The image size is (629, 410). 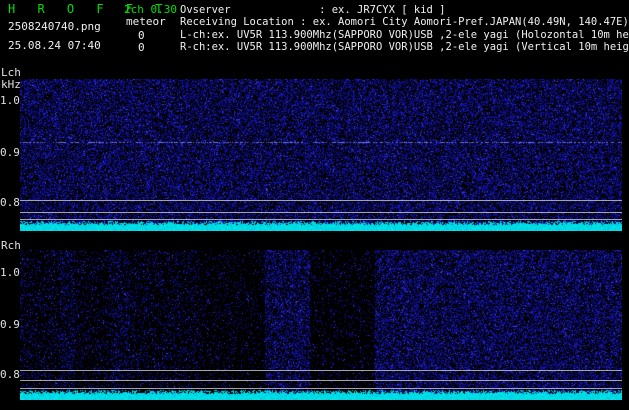 I want to click on lch-freq-label: 0.9, so click(x=10, y=152).